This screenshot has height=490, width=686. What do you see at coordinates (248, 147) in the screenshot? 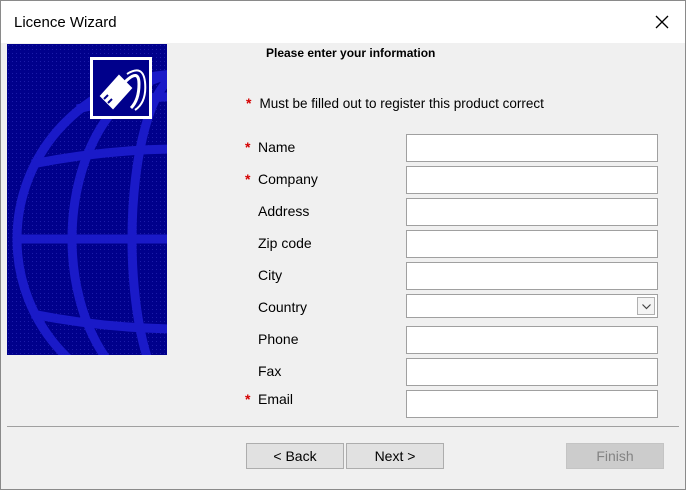
I see `name-required-marker: *` at bounding box center [248, 147].